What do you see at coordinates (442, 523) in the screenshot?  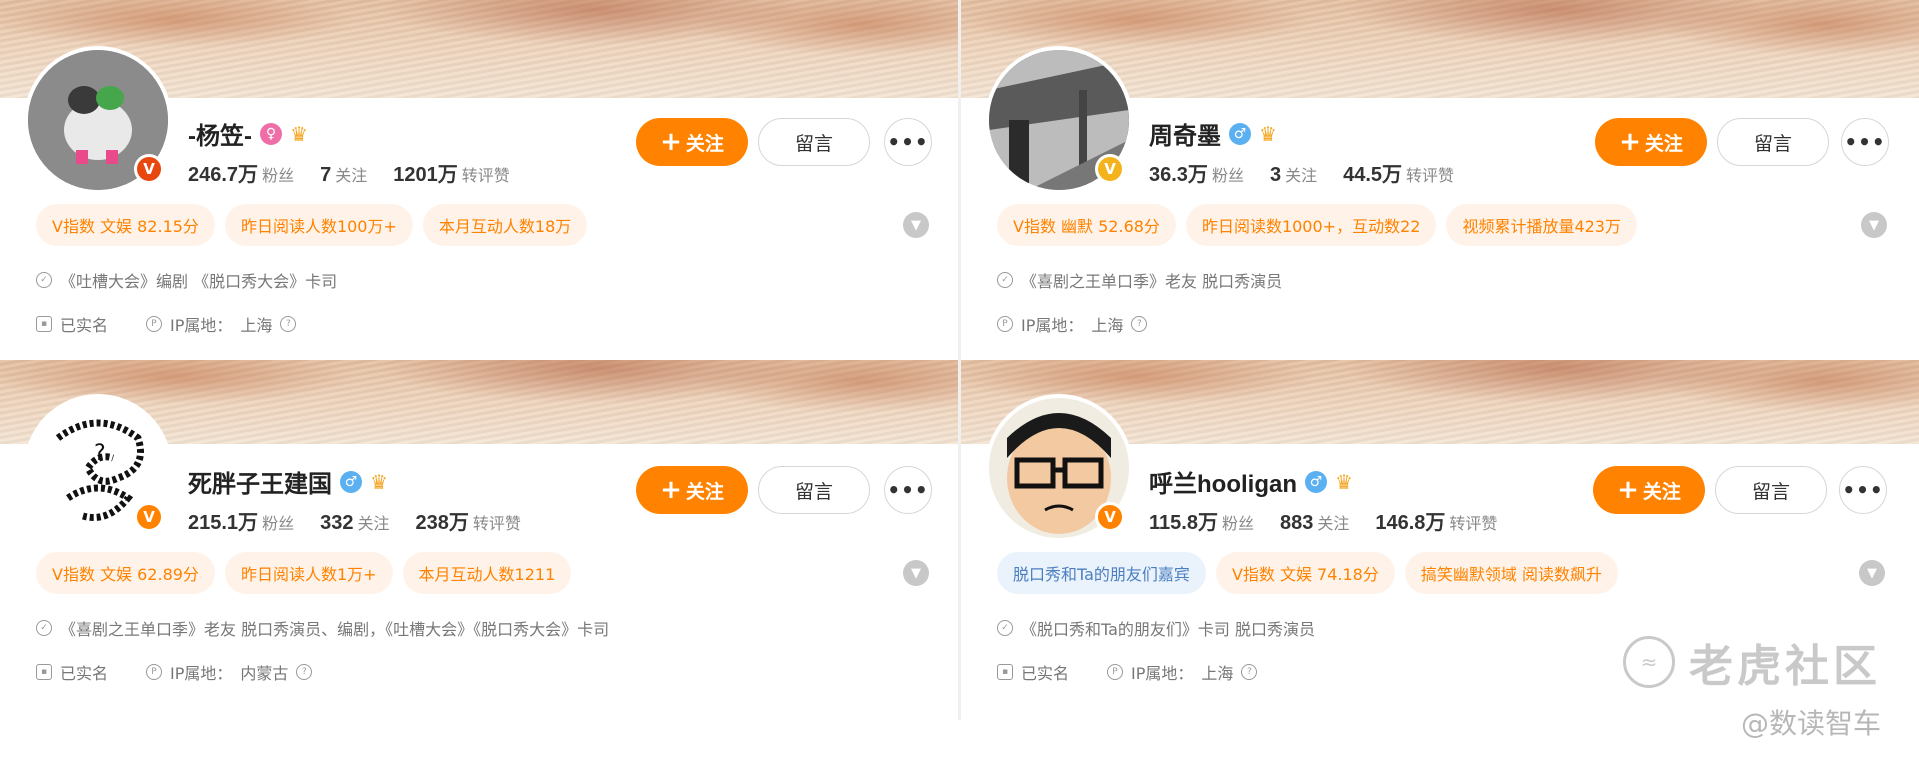 I see `interactions-count: 238万` at bounding box center [442, 523].